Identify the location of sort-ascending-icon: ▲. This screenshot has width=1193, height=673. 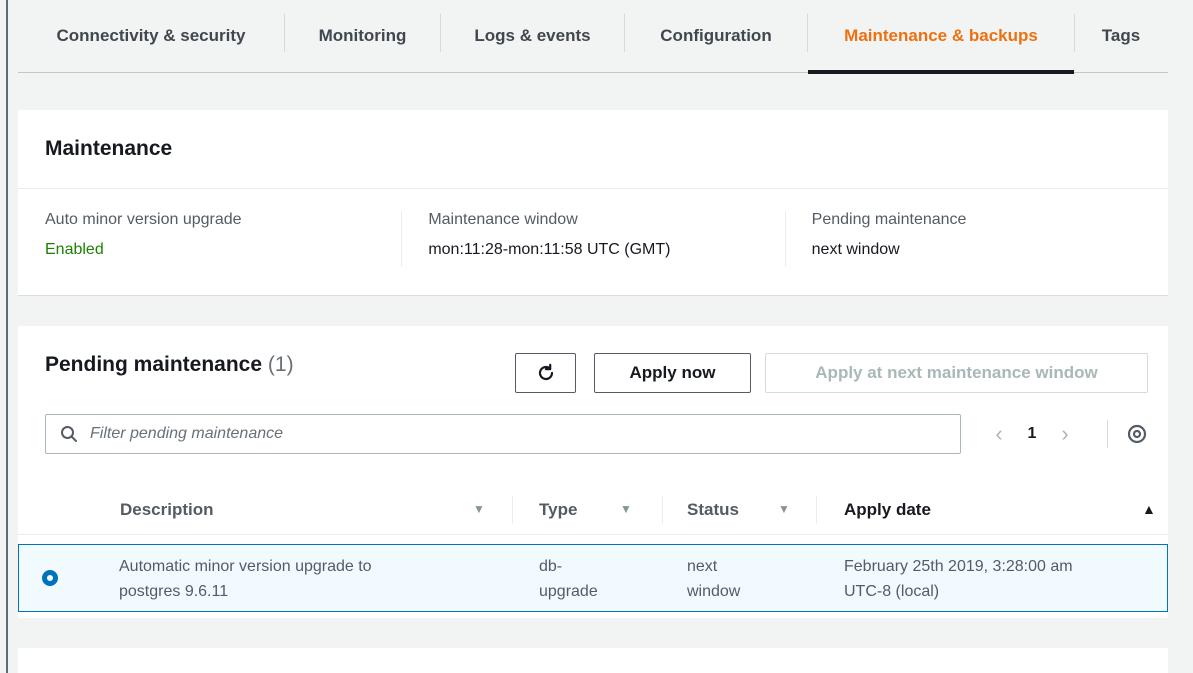
(1149, 509).